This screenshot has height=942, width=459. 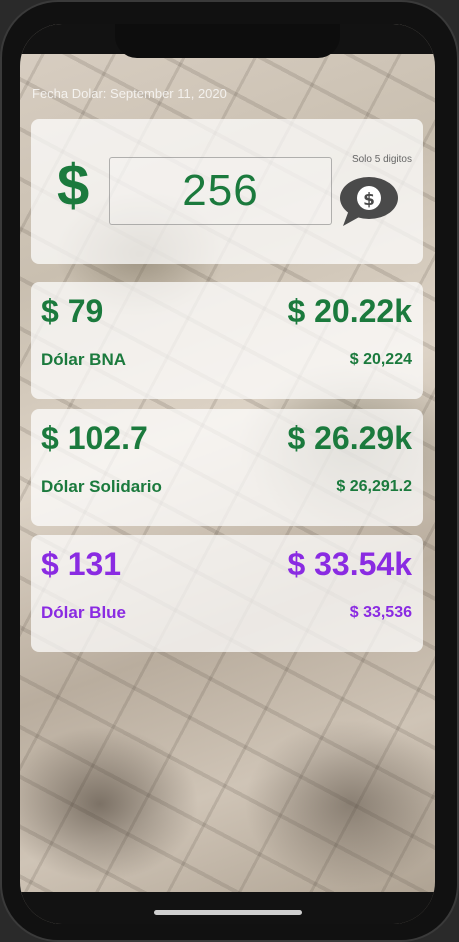 I want to click on total-full: $ 20,224, so click(x=380, y=359).